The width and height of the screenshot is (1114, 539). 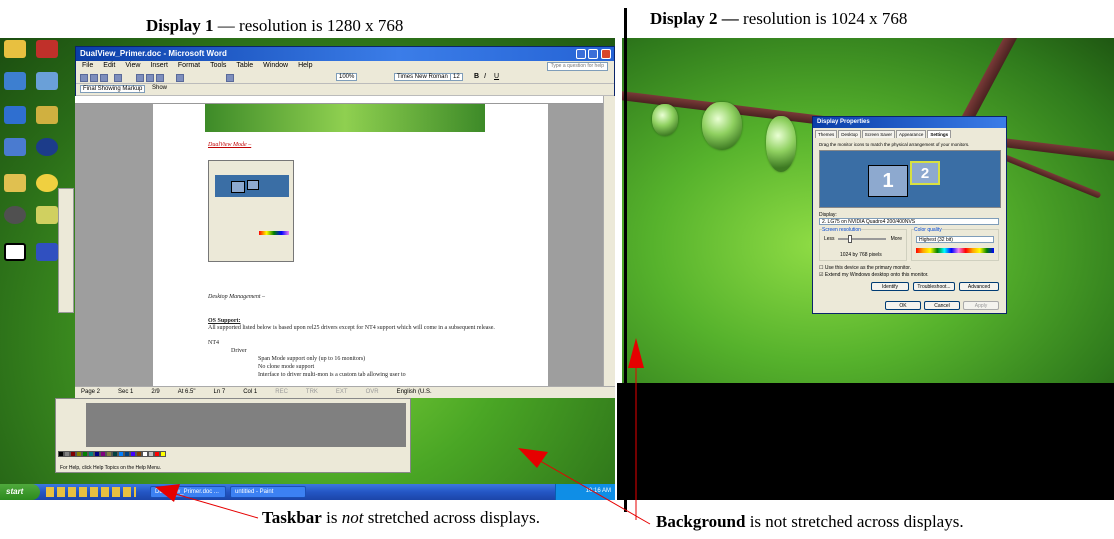 What do you see at coordinates (47, 49) in the screenshot?
I see `desktop-icon-acrobat` at bounding box center [47, 49].